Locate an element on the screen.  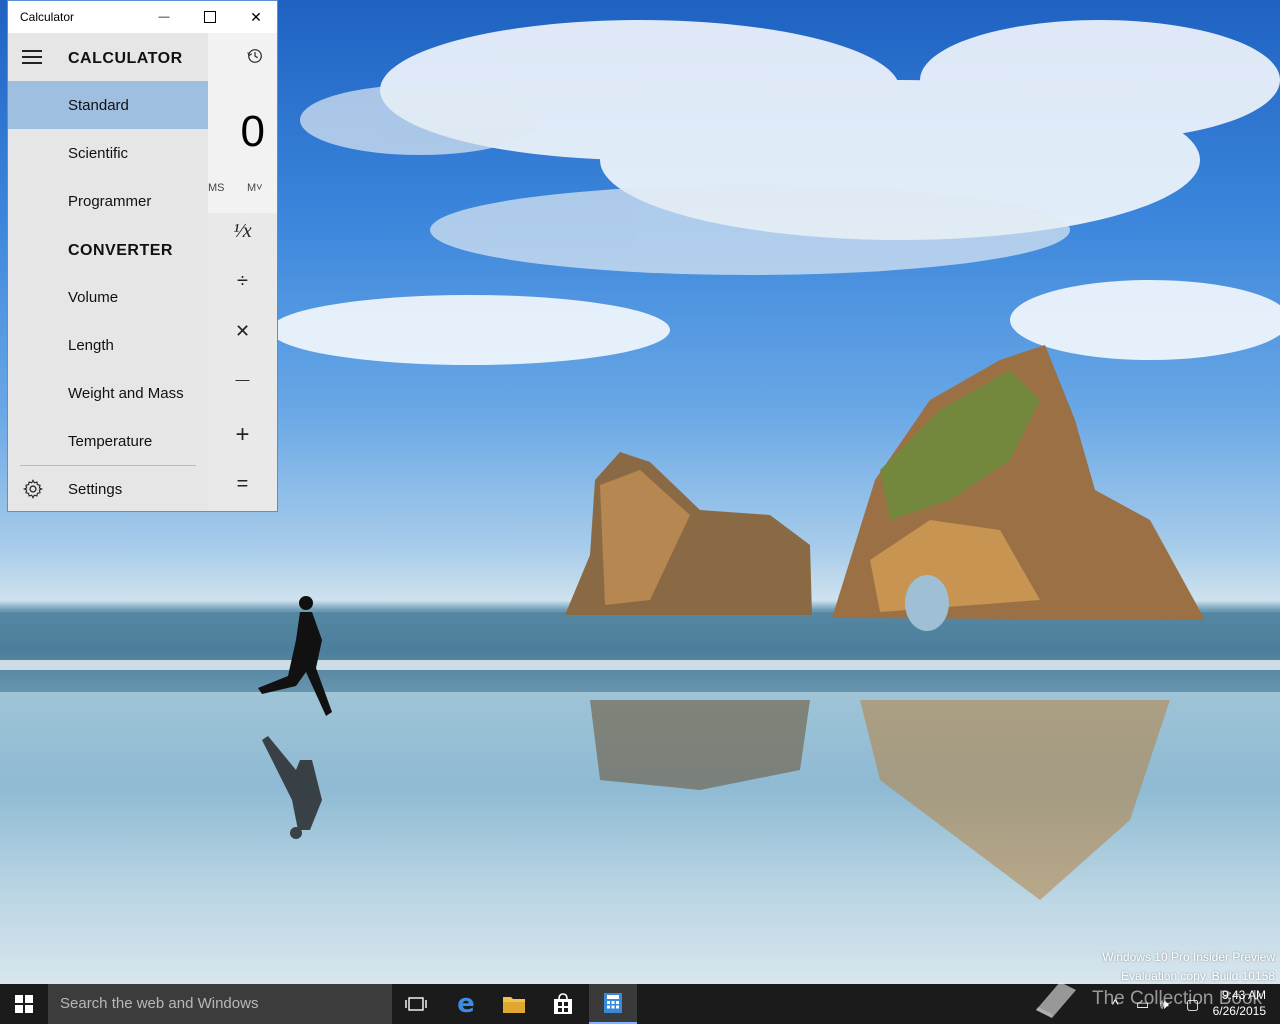
store-icon is located at coordinates (563, 1003).